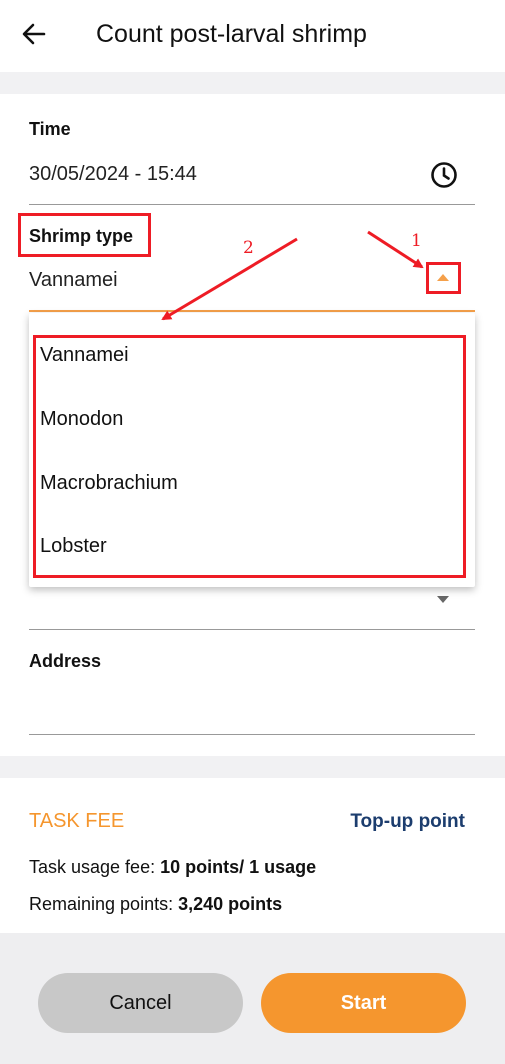 The width and height of the screenshot is (505, 1064). I want to click on arrow-left-icon, so click(34, 34).